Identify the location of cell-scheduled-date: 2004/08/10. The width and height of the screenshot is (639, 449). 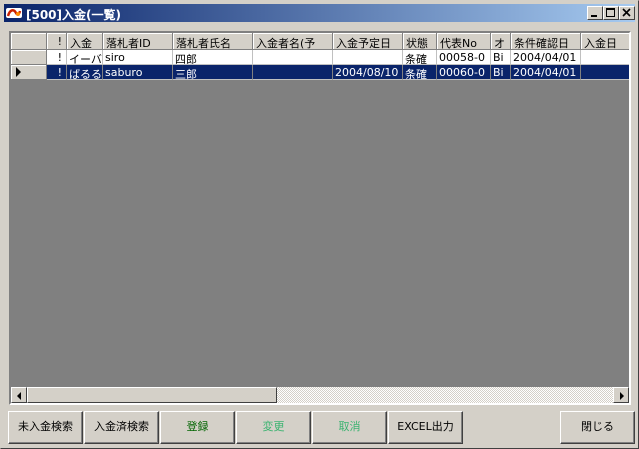
(368, 72).